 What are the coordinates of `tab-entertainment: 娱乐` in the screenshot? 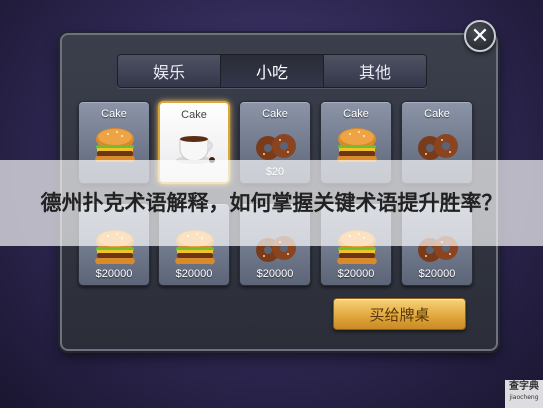 It's located at (169, 71).